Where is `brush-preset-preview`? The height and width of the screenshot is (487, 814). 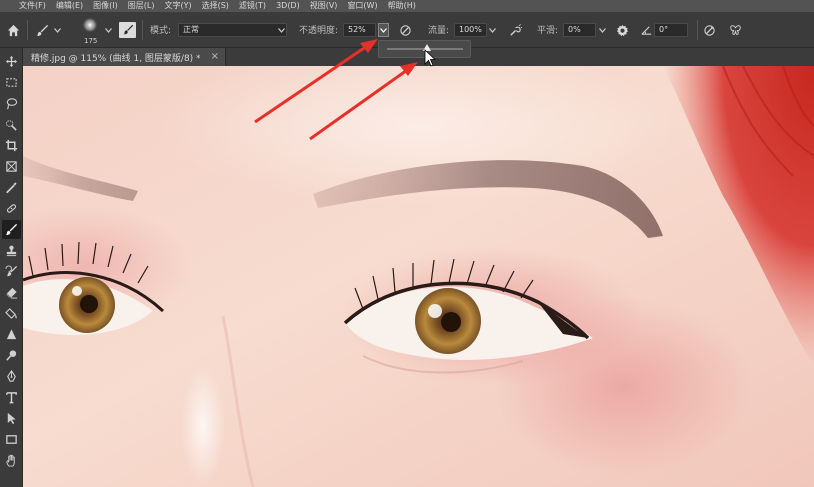
brush-preset-preview is located at coordinates (90, 26).